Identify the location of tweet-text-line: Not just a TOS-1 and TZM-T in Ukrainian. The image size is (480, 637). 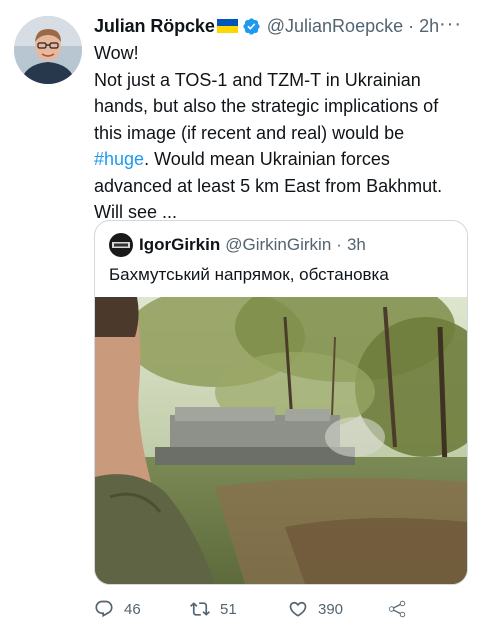
(257, 79).